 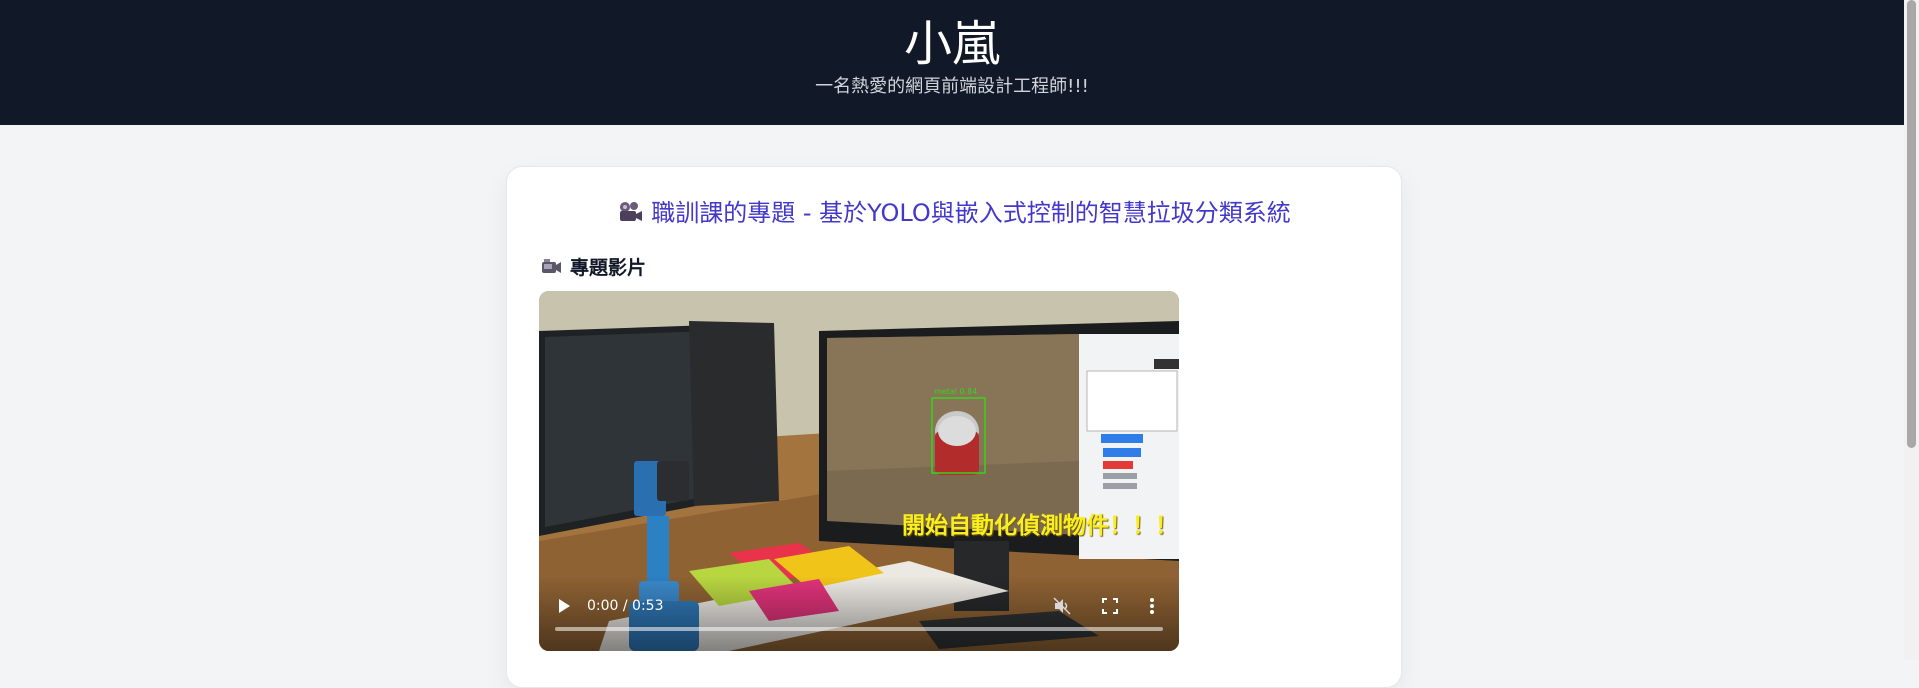 I want to click on video-section-label: 專題影片, so click(x=608, y=268).